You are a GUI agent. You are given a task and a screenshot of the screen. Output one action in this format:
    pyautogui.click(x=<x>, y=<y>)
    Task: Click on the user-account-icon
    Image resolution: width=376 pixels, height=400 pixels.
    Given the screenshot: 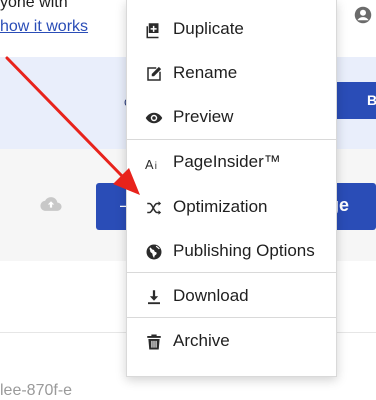 What is the action you would take?
    pyautogui.click(x=363, y=15)
    